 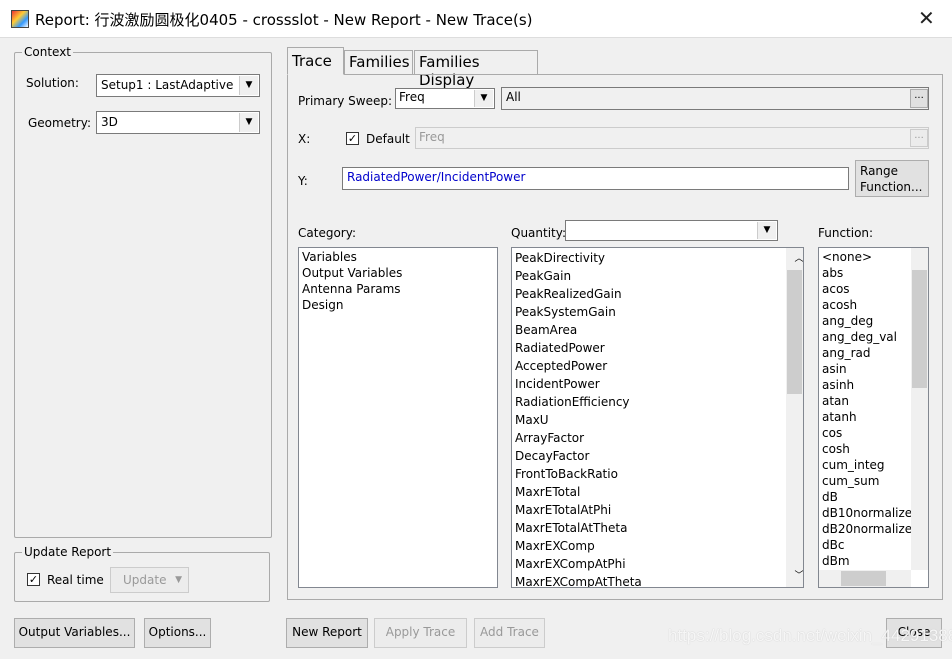 What do you see at coordinates (398, 289) in the screenshot?
I see `list-item: Antenna Params` at bounding box center [398, 289].